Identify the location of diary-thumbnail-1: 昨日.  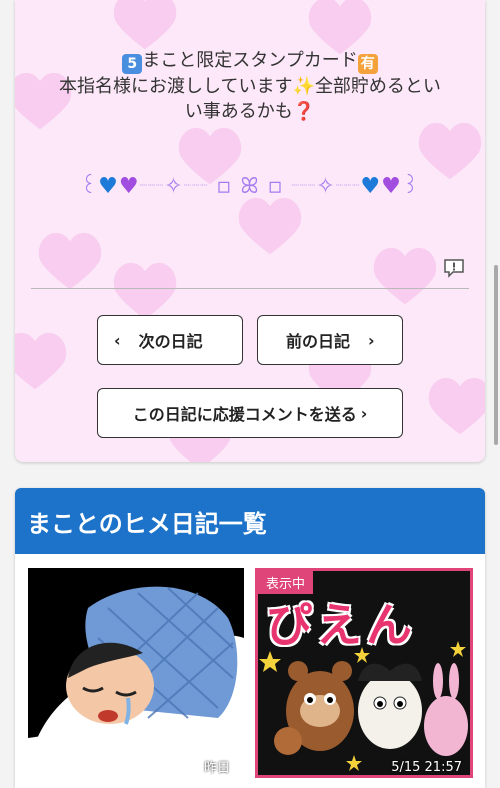
(136, 673).